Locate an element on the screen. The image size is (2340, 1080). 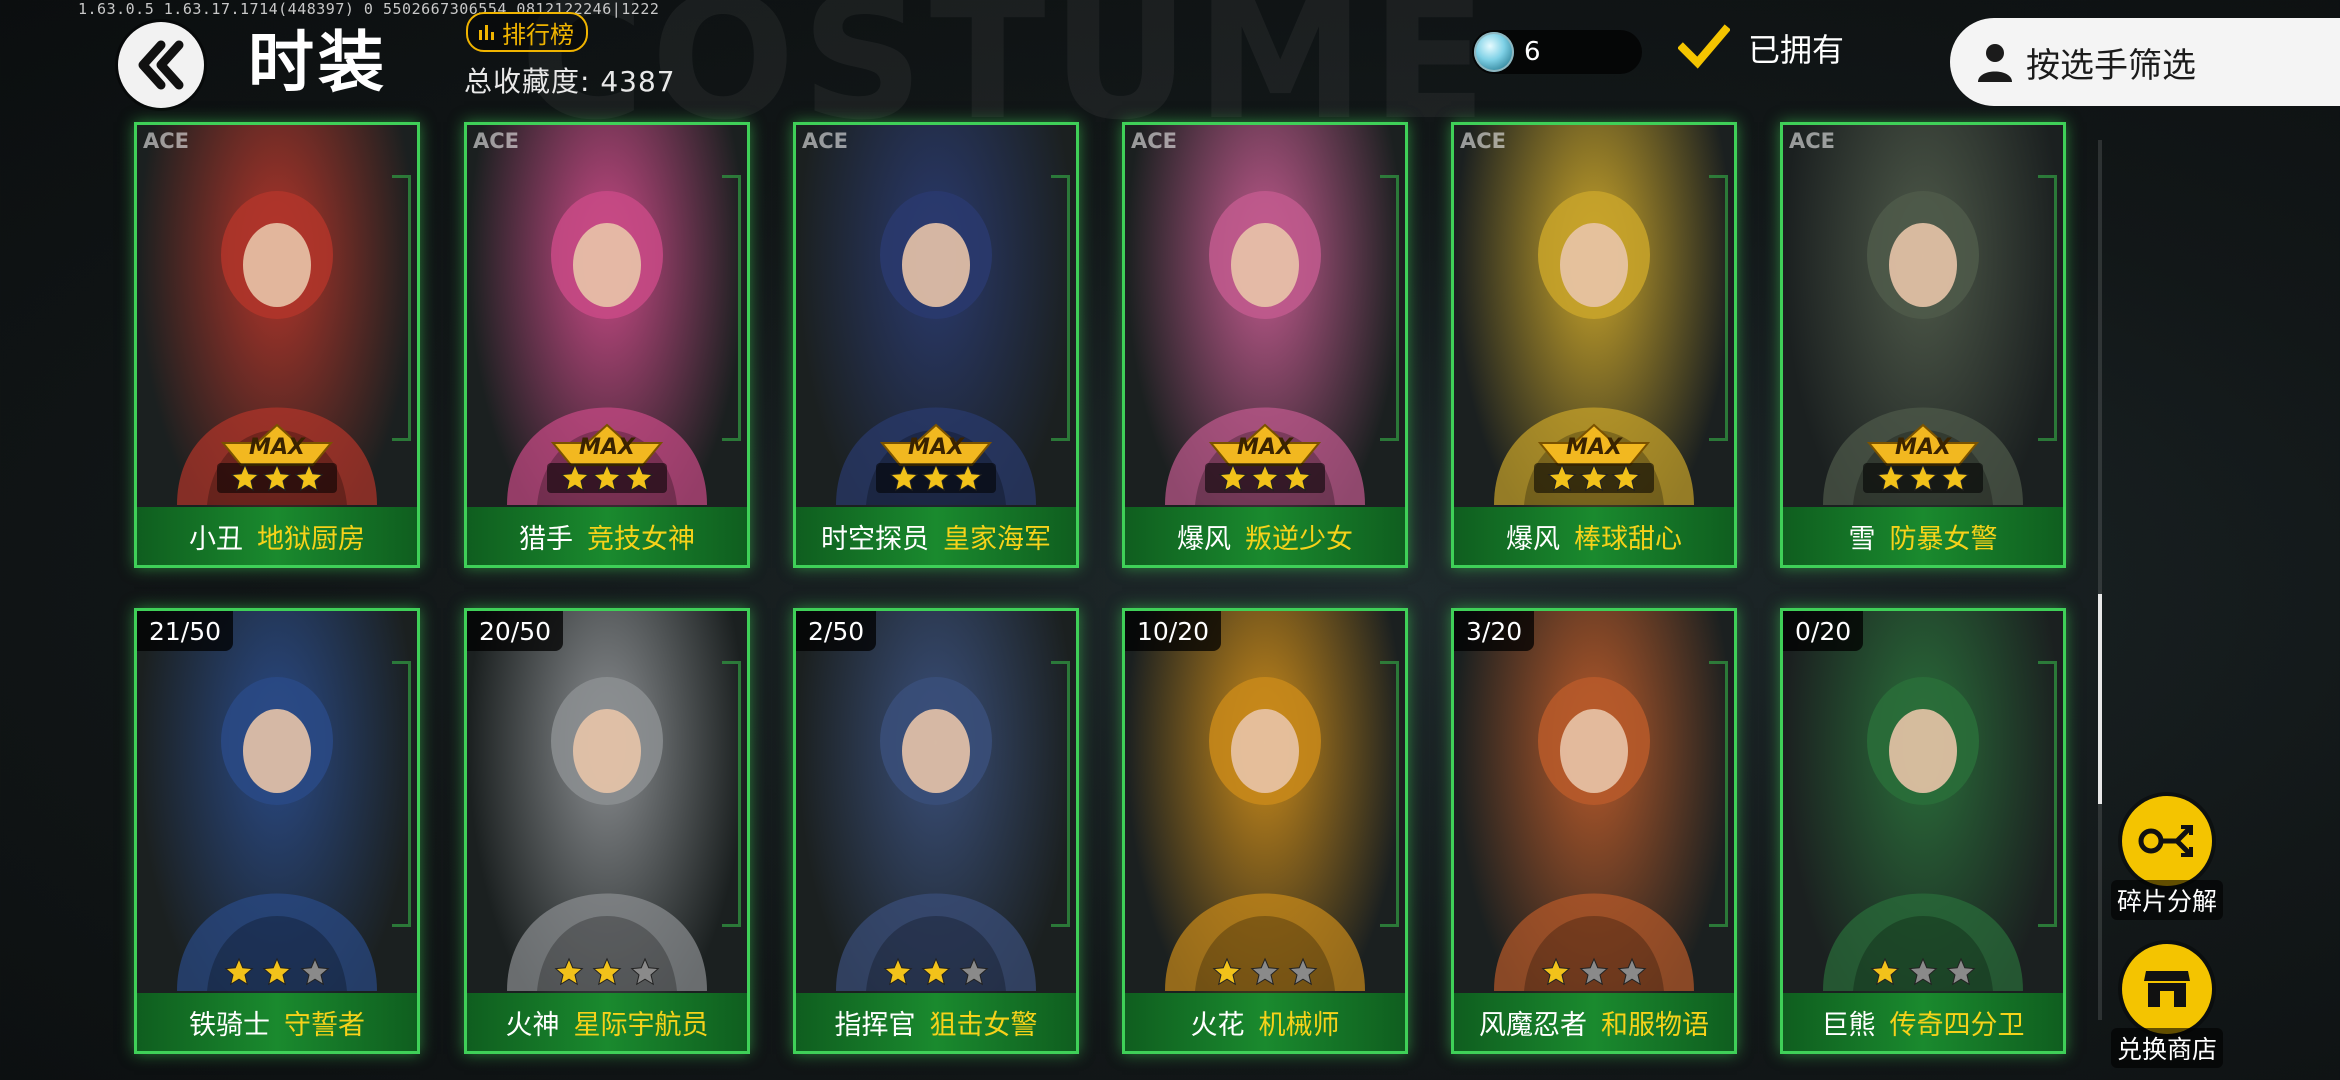
costume-label: 风魔忍者 和服物语 is located at coordinates (1594, 1022).